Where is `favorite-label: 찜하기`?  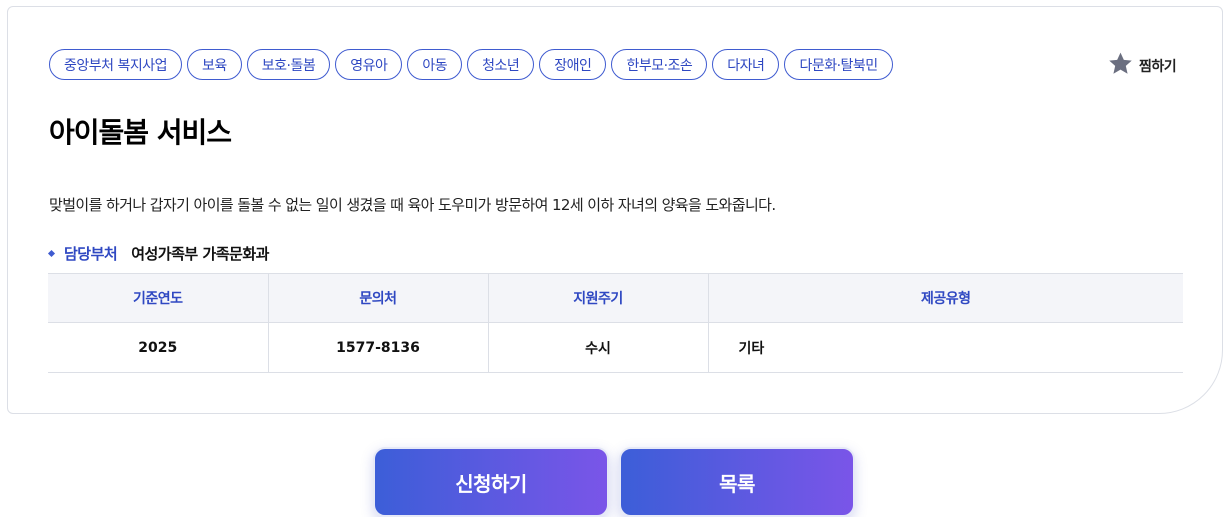 favorite-label: 찜하기 is located at coordinates (1158, 66).